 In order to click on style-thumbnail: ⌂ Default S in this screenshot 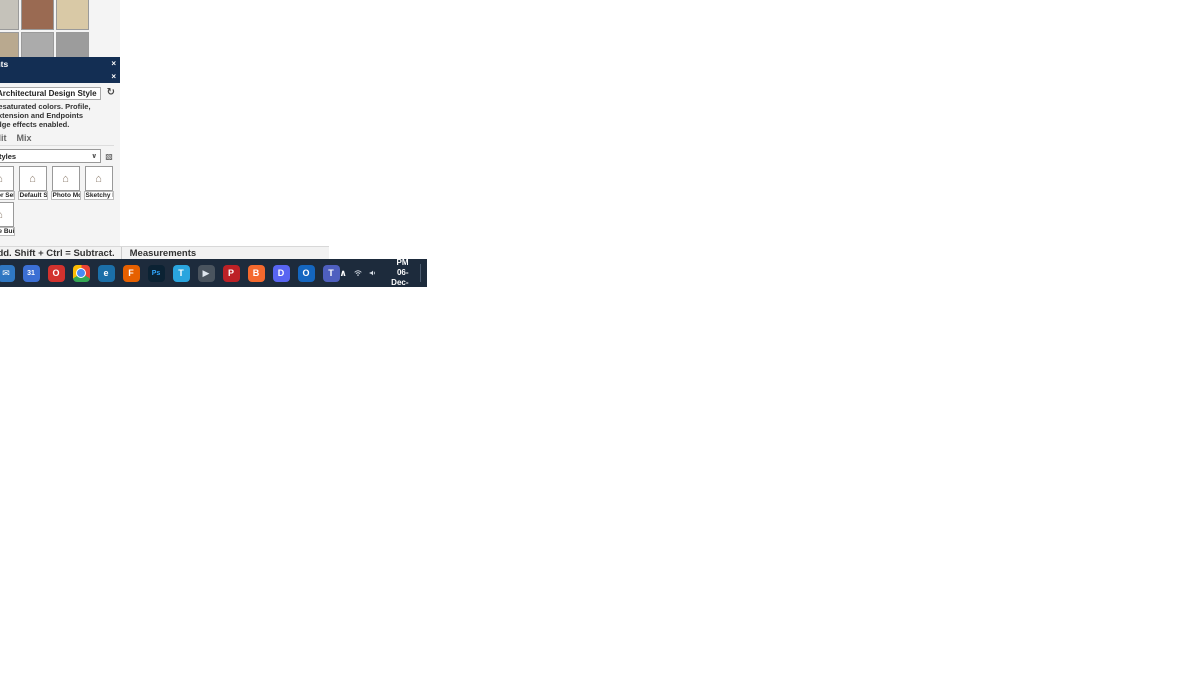, I will do `click(32, 183)`.